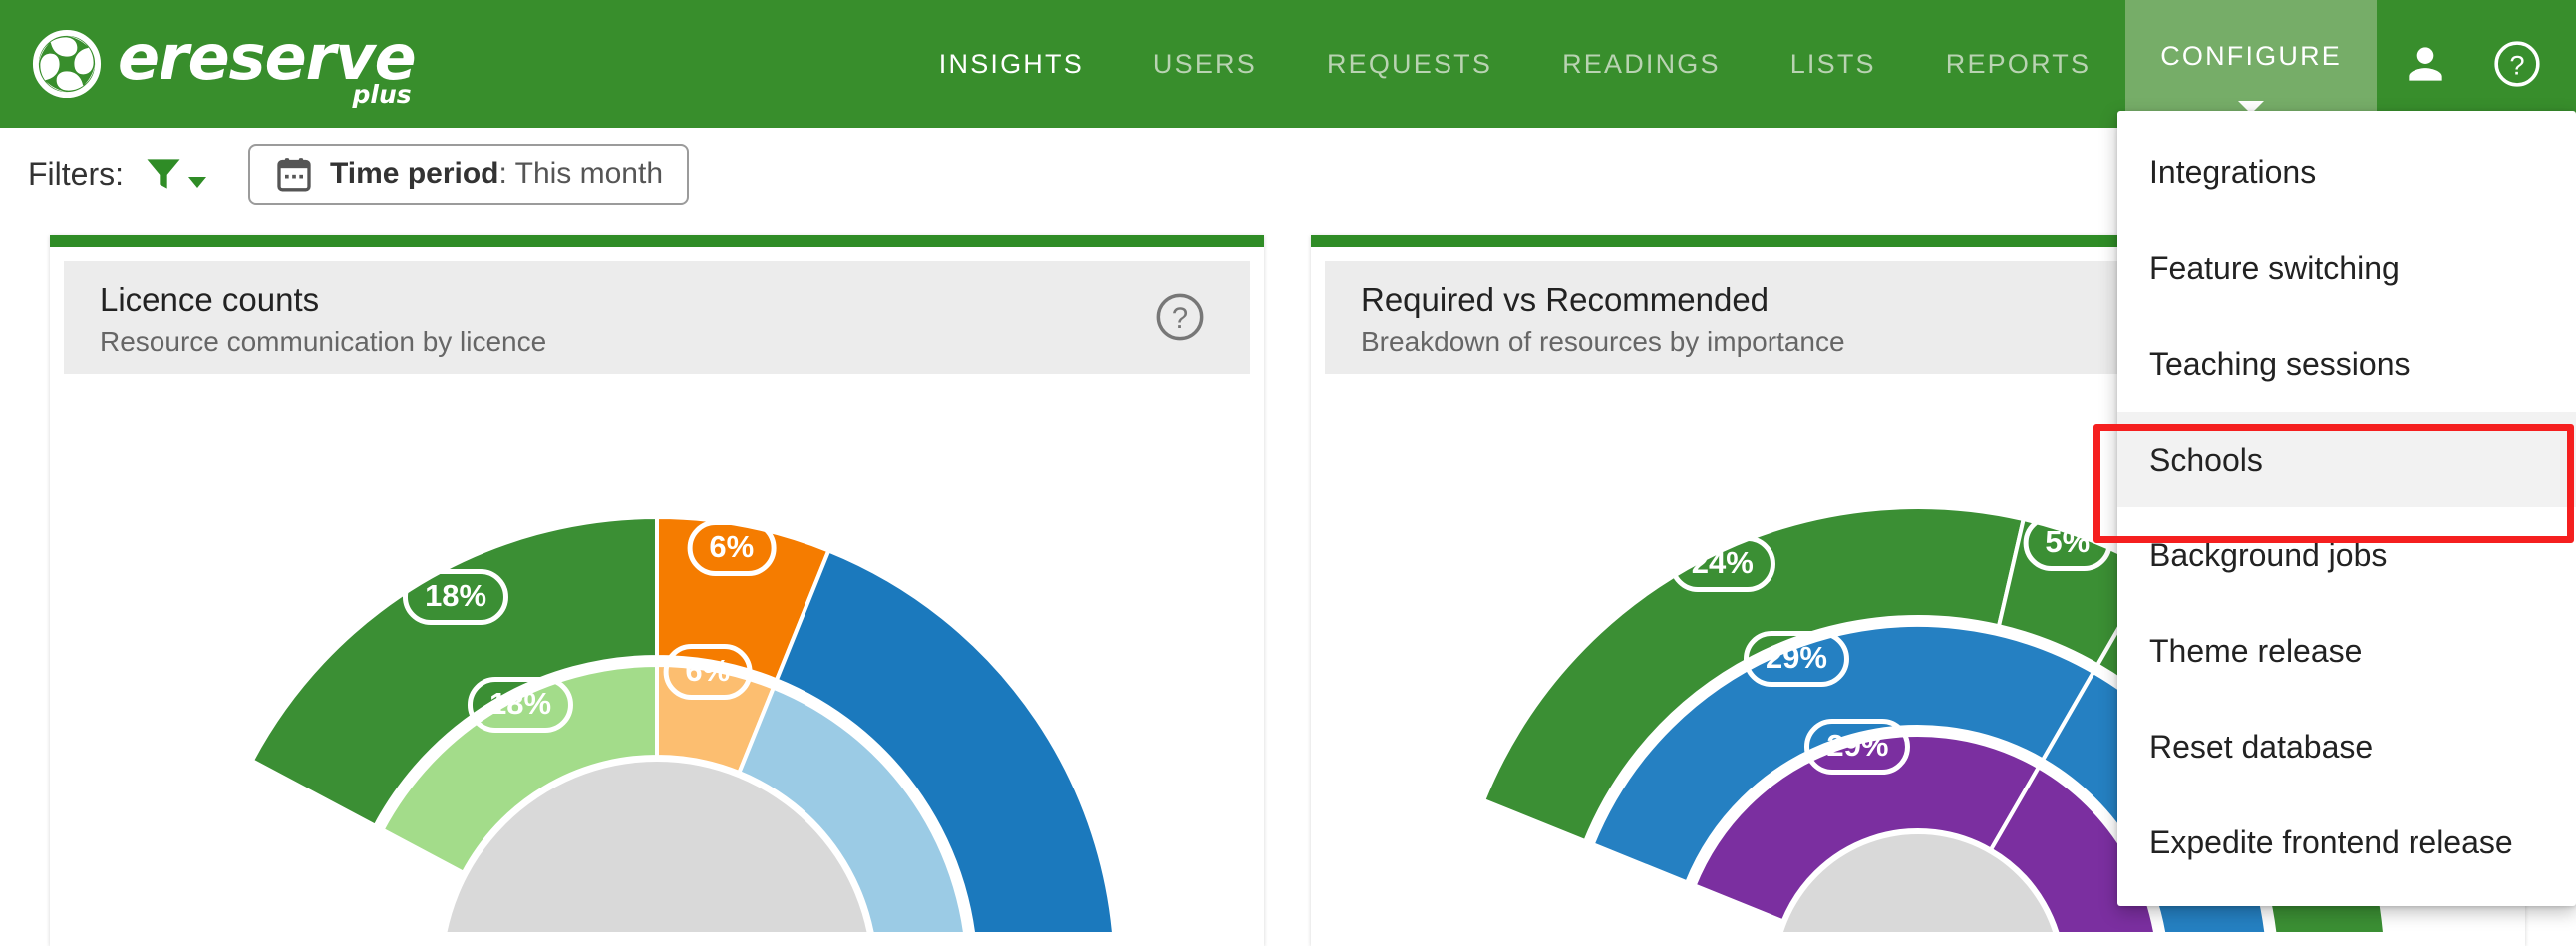  I want to click on nav-item-insights: INSIGHTS, so click(1011, 64).